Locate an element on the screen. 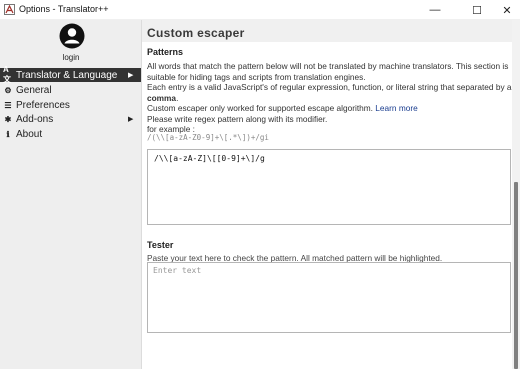  sidebar-item-label: Preferences is located at coordinates (43, 105).